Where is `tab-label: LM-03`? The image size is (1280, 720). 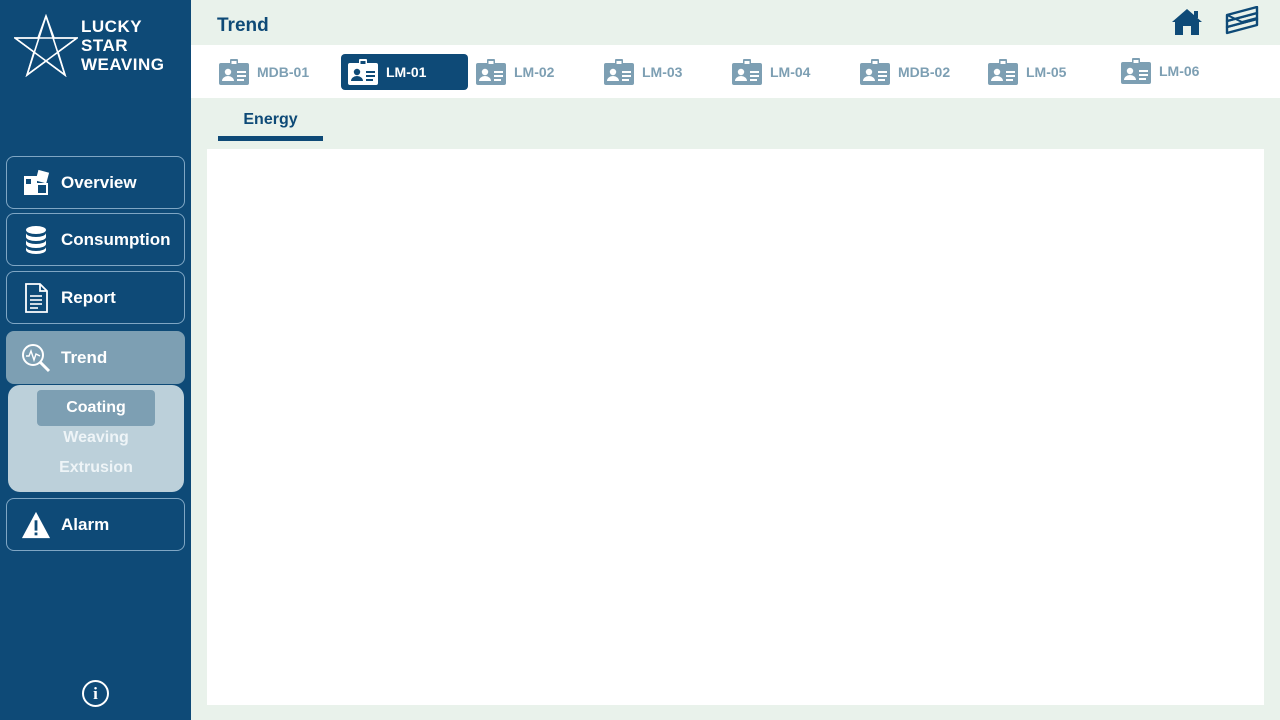 tab-label: LM-03 is located at coordinates (662, 72).